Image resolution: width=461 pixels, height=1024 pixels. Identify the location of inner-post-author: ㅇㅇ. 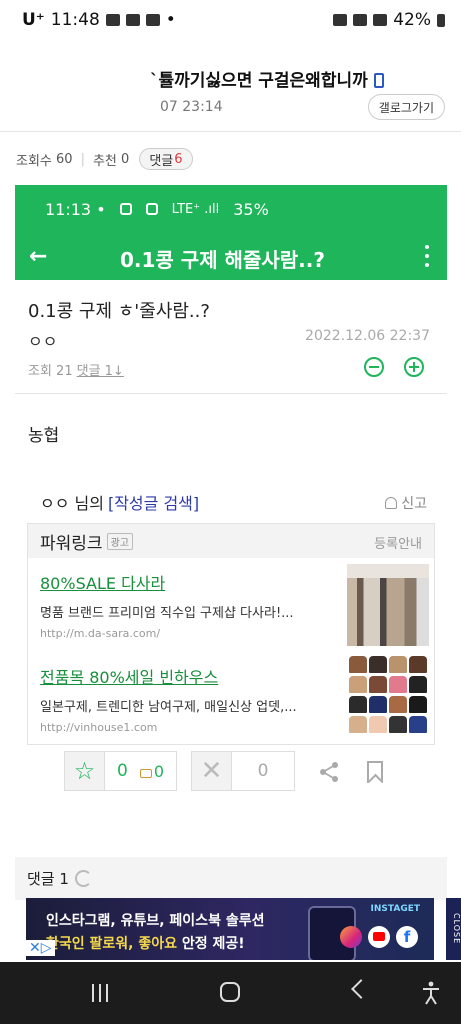
(43, 341).